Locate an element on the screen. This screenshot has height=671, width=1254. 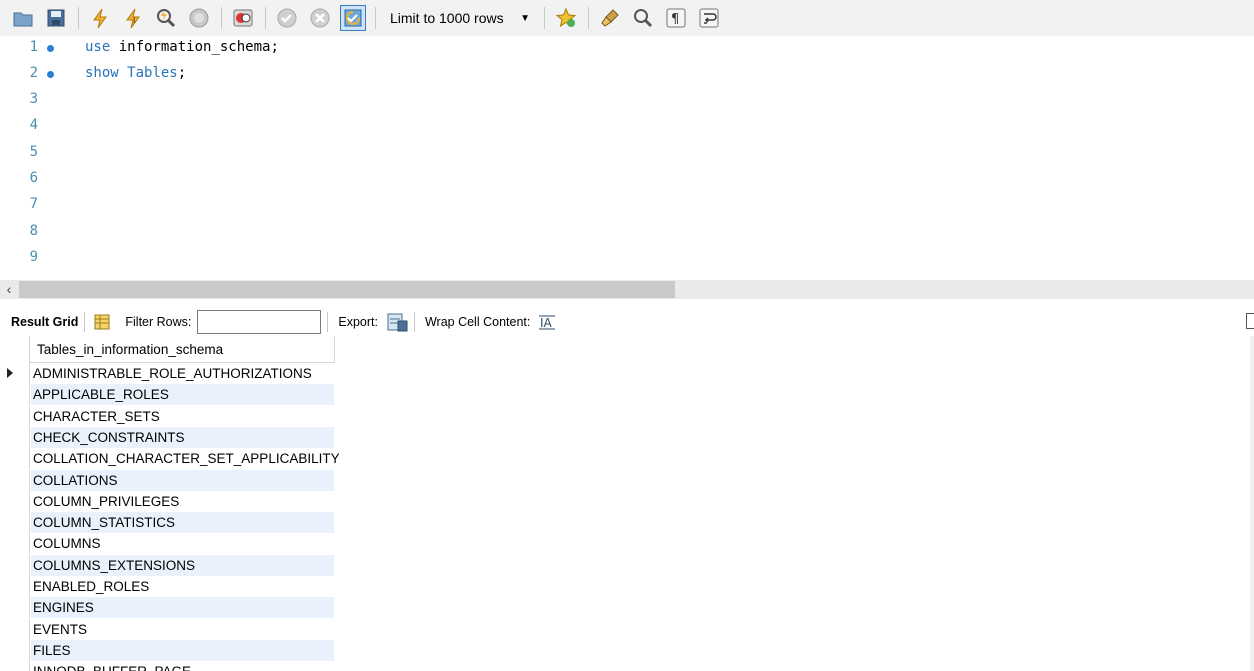
table-row: COLUMNS_EXTENSIONS is located at coordinates (167, 565).